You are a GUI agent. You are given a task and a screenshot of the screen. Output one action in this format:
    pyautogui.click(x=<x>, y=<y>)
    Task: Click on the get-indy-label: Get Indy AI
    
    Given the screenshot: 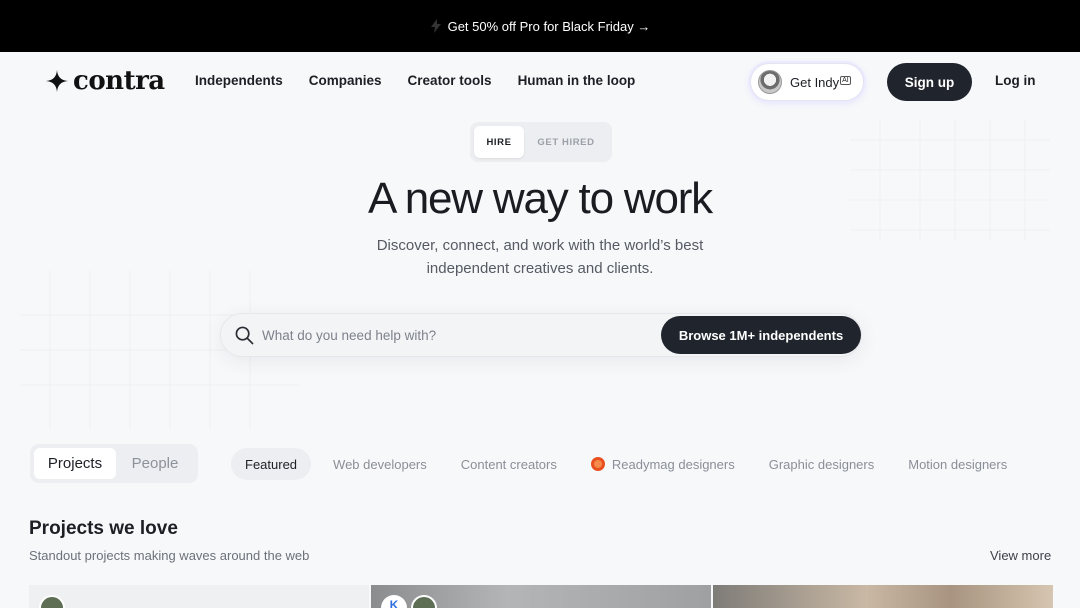 What is the action you would take?
    pyautogui.click(x=820, y=82)
    